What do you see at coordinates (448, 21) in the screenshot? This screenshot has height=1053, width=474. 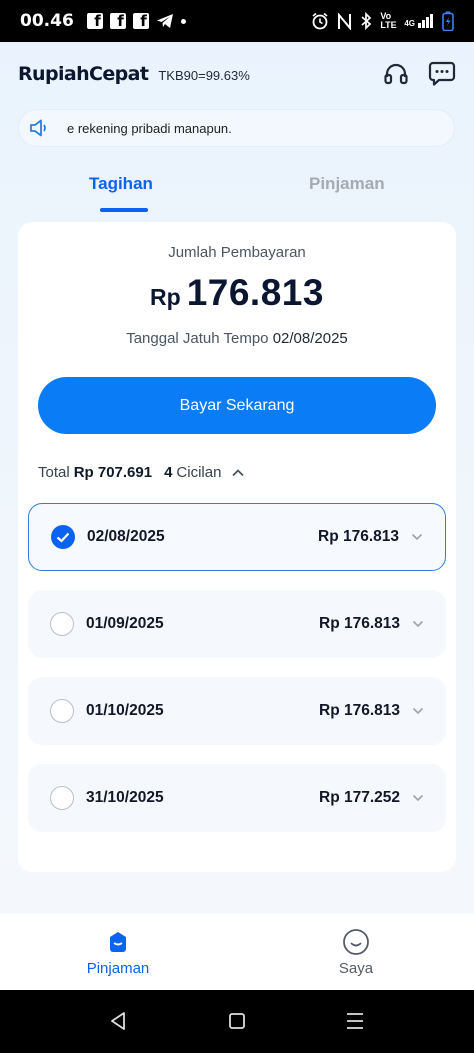 I see `battery-icon` at bounding box center [448, 21].